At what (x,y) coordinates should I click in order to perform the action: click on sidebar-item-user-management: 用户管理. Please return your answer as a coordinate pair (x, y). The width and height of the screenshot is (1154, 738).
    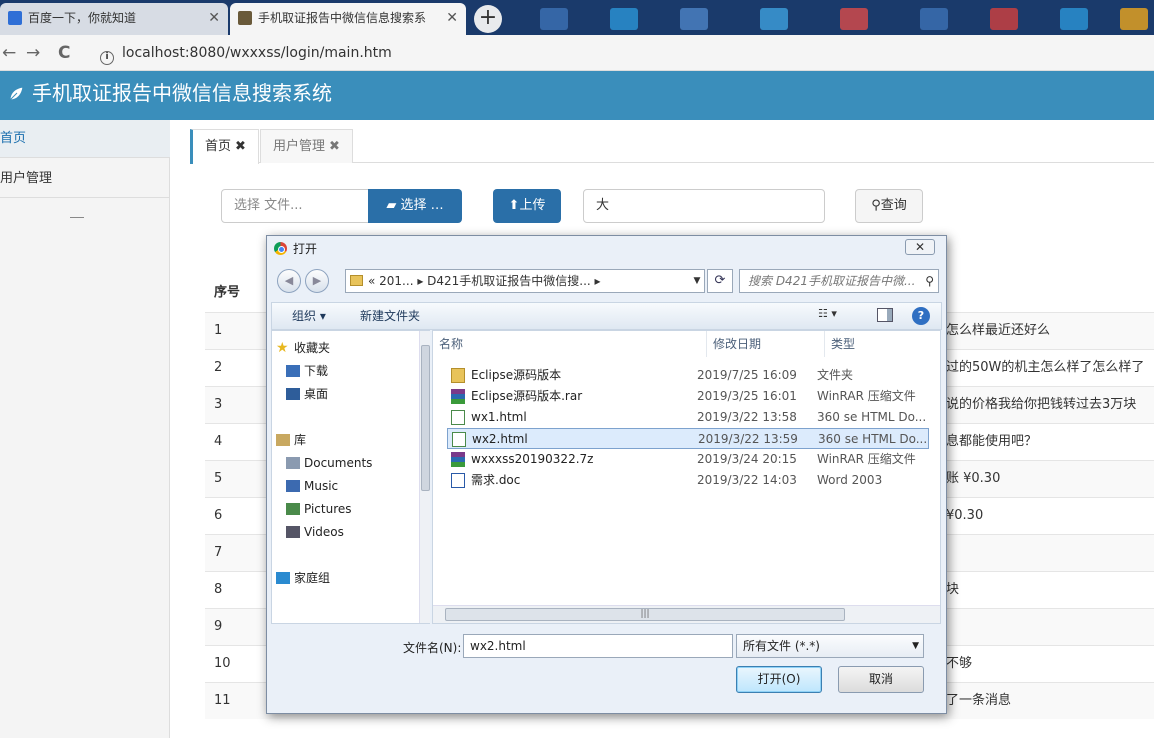
    Looking at the image, I should click on (85, 179).